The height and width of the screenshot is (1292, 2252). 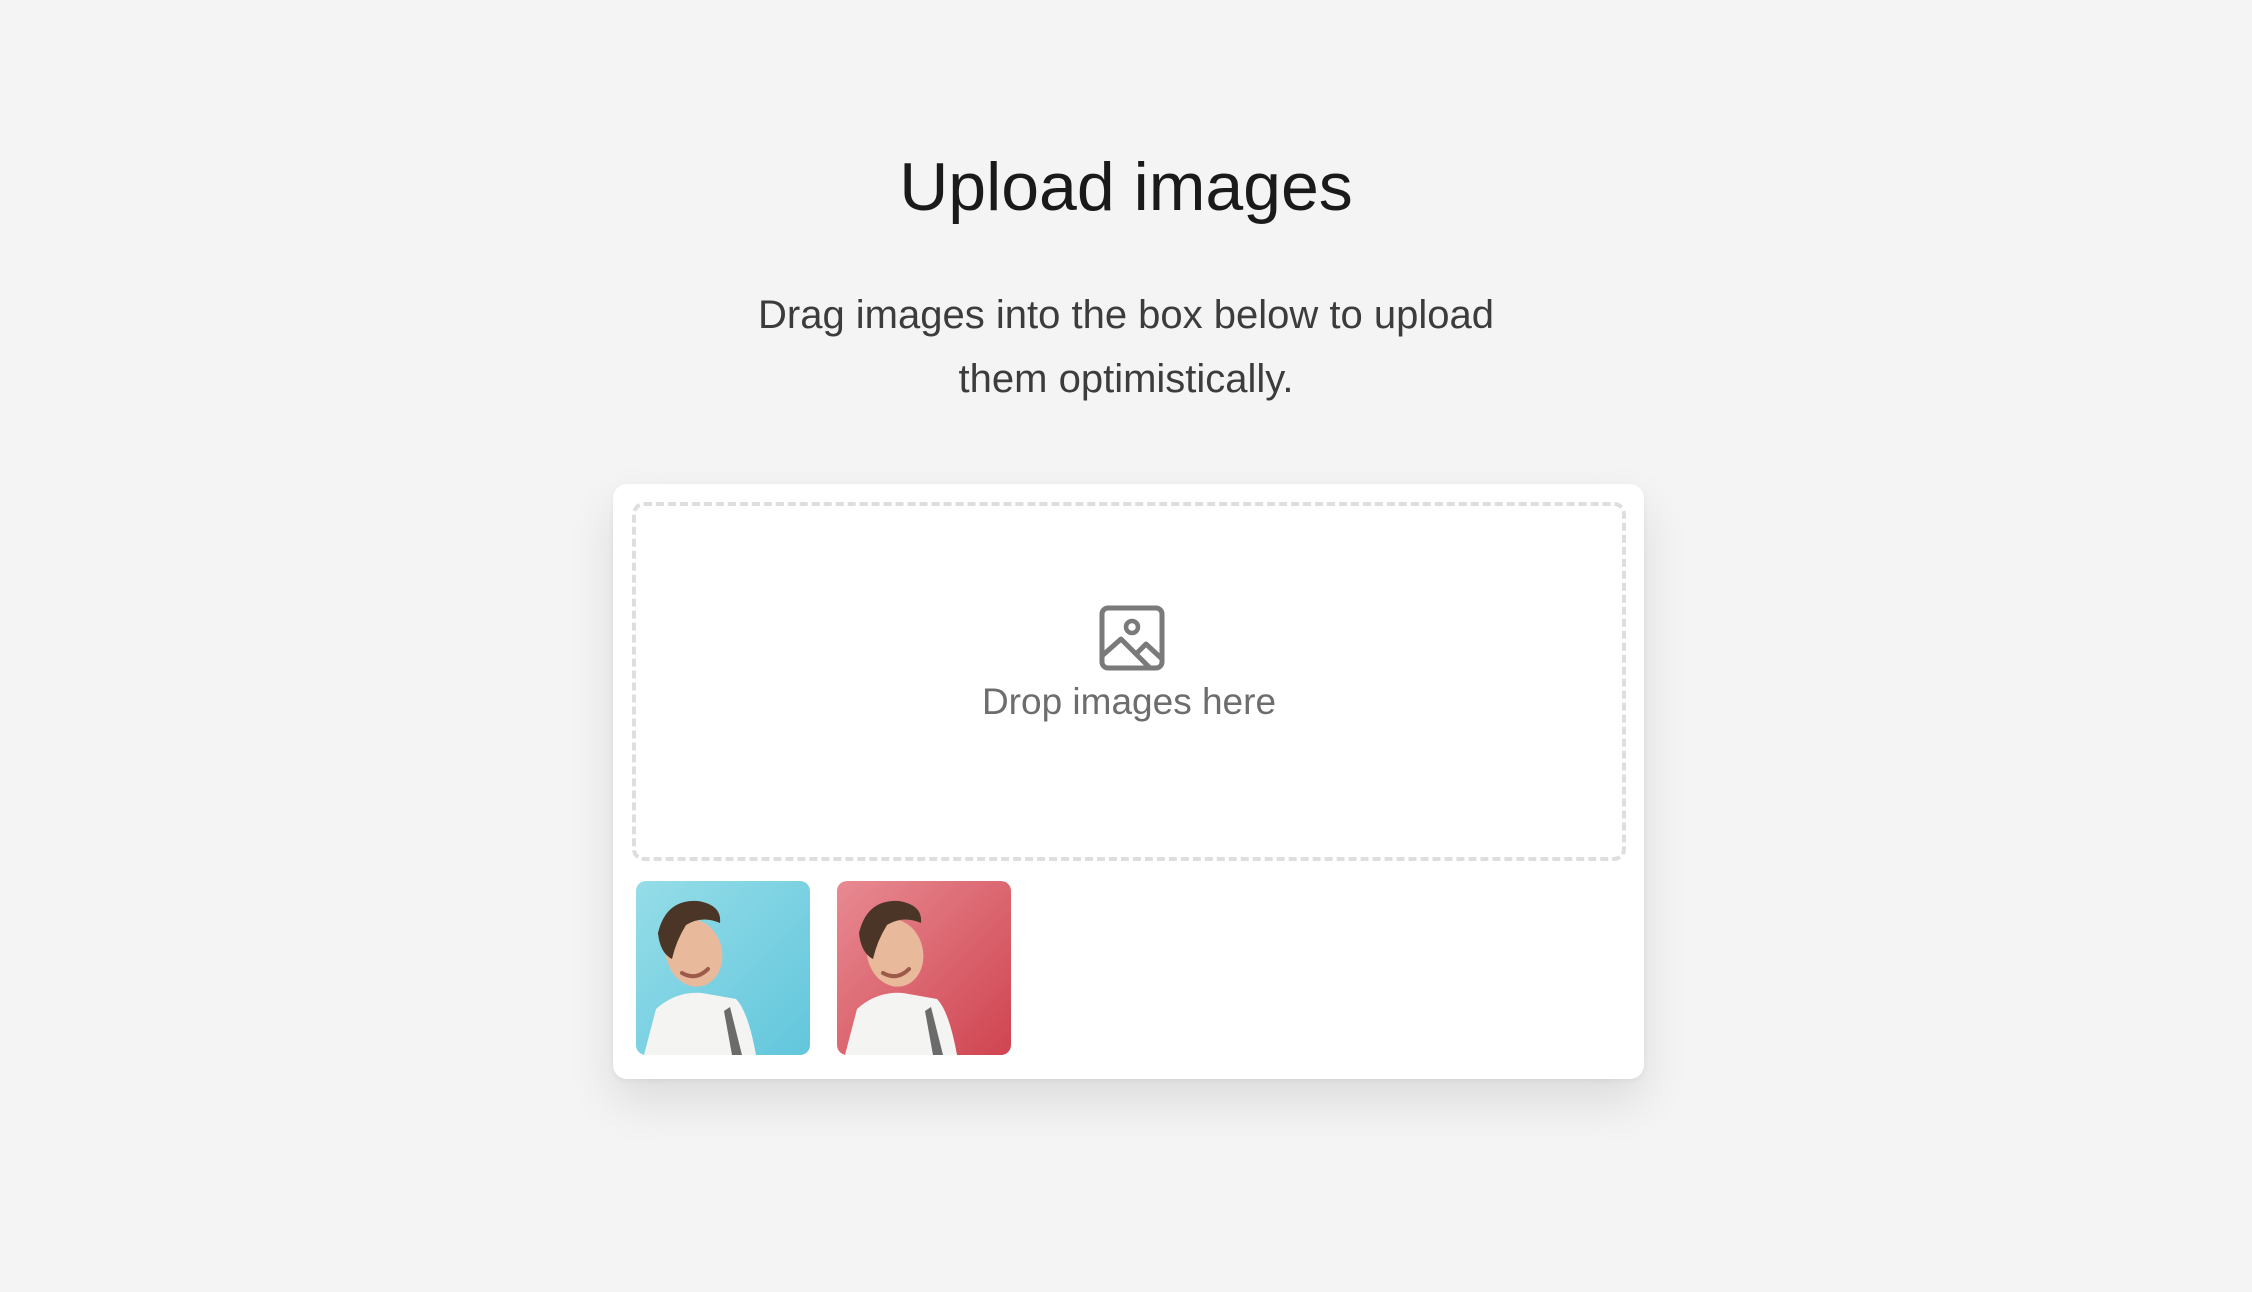 What do you see at coordinates (1132, 638) in the screenshot?
I see `image-icon` at bounding box center [1132, 638].